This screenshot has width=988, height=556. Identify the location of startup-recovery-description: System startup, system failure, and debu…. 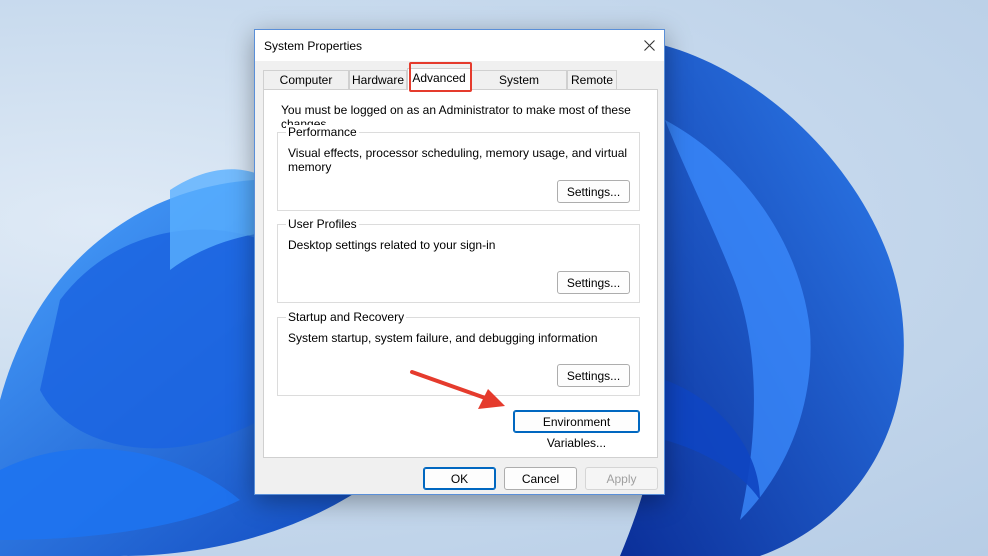
(443, 338).